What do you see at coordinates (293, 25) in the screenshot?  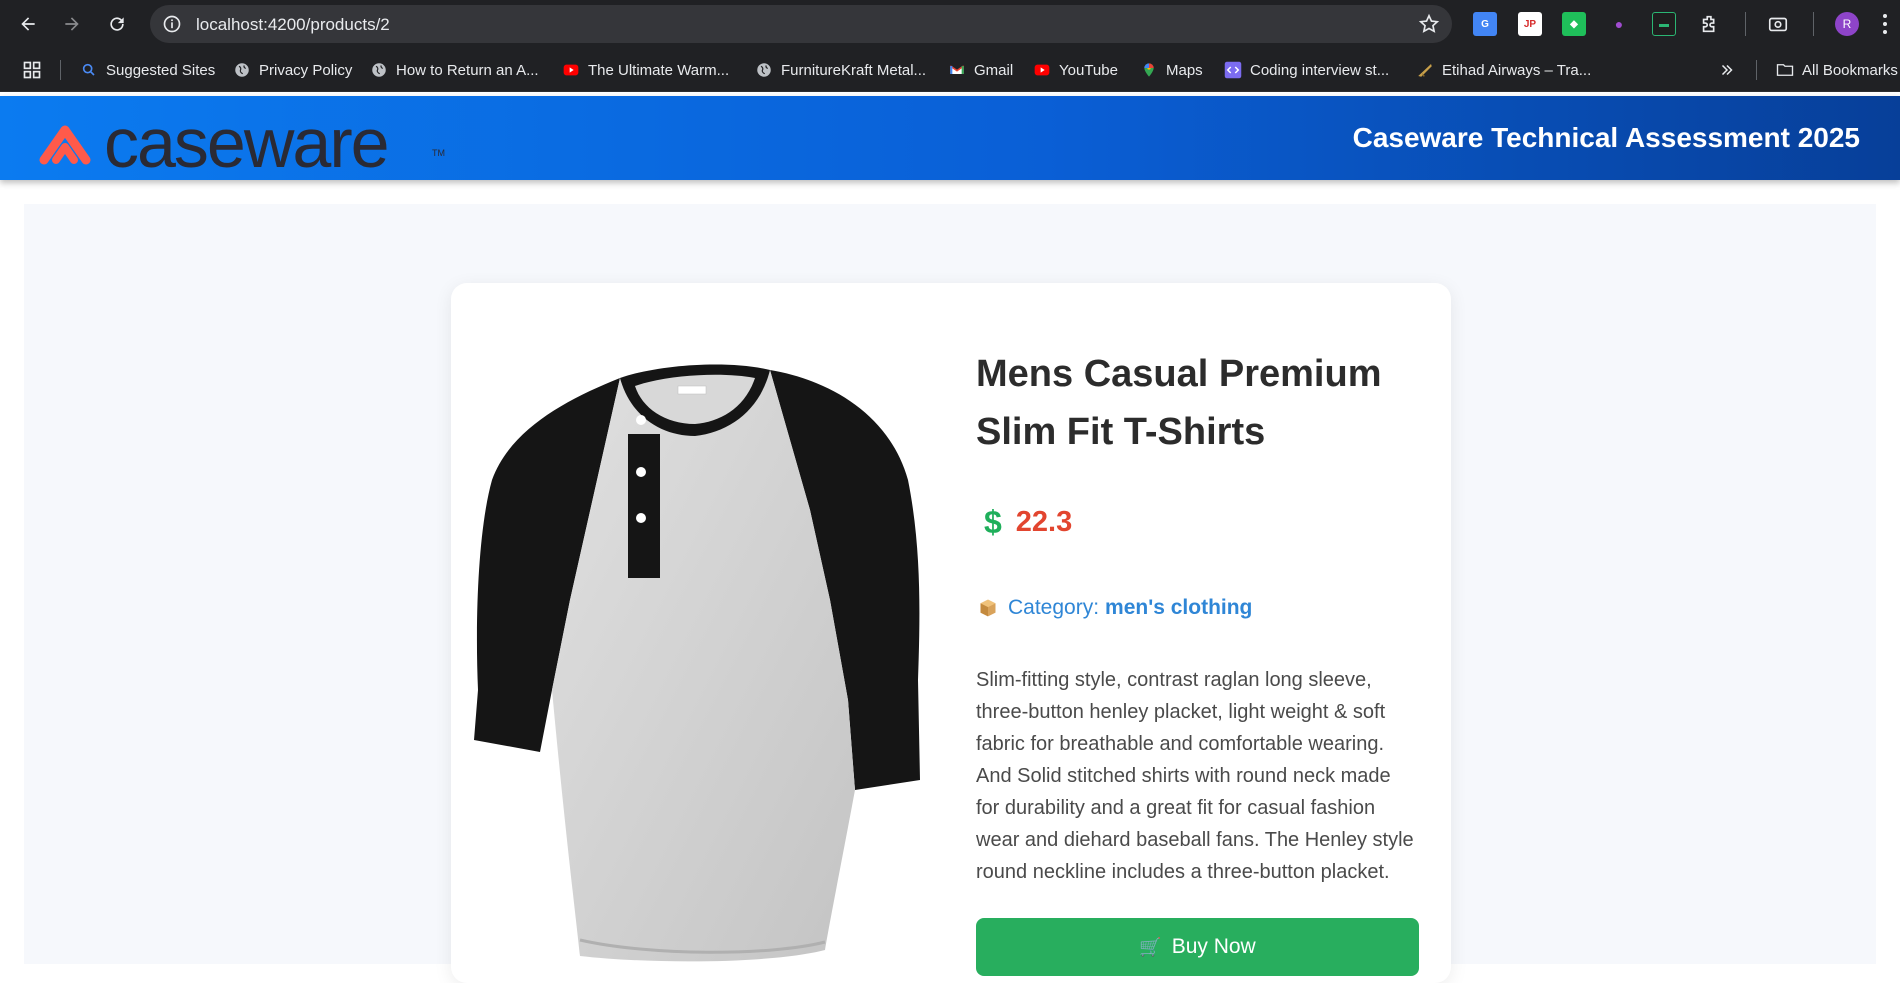 I see `url-text: localhost:4200/products/2` at bounding box center [293, 25].